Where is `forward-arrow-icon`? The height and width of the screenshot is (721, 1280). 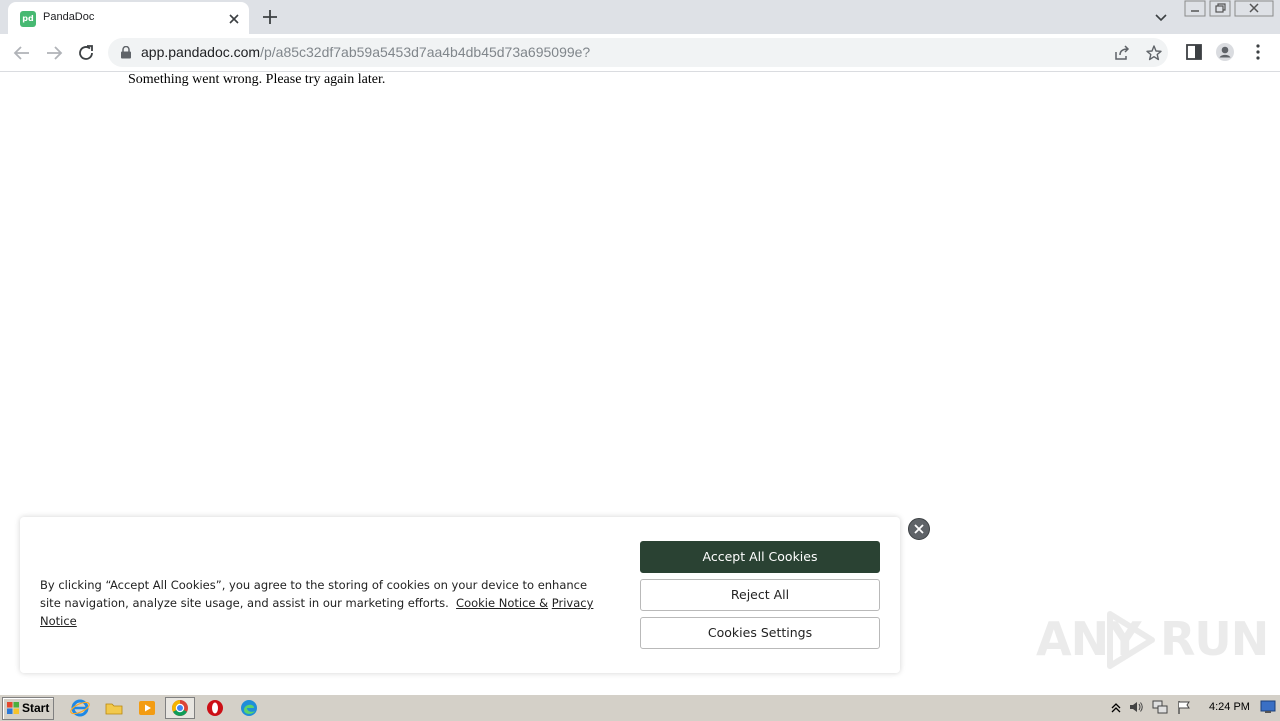
forward-arrow-icon is located at coordinates (54, 53).